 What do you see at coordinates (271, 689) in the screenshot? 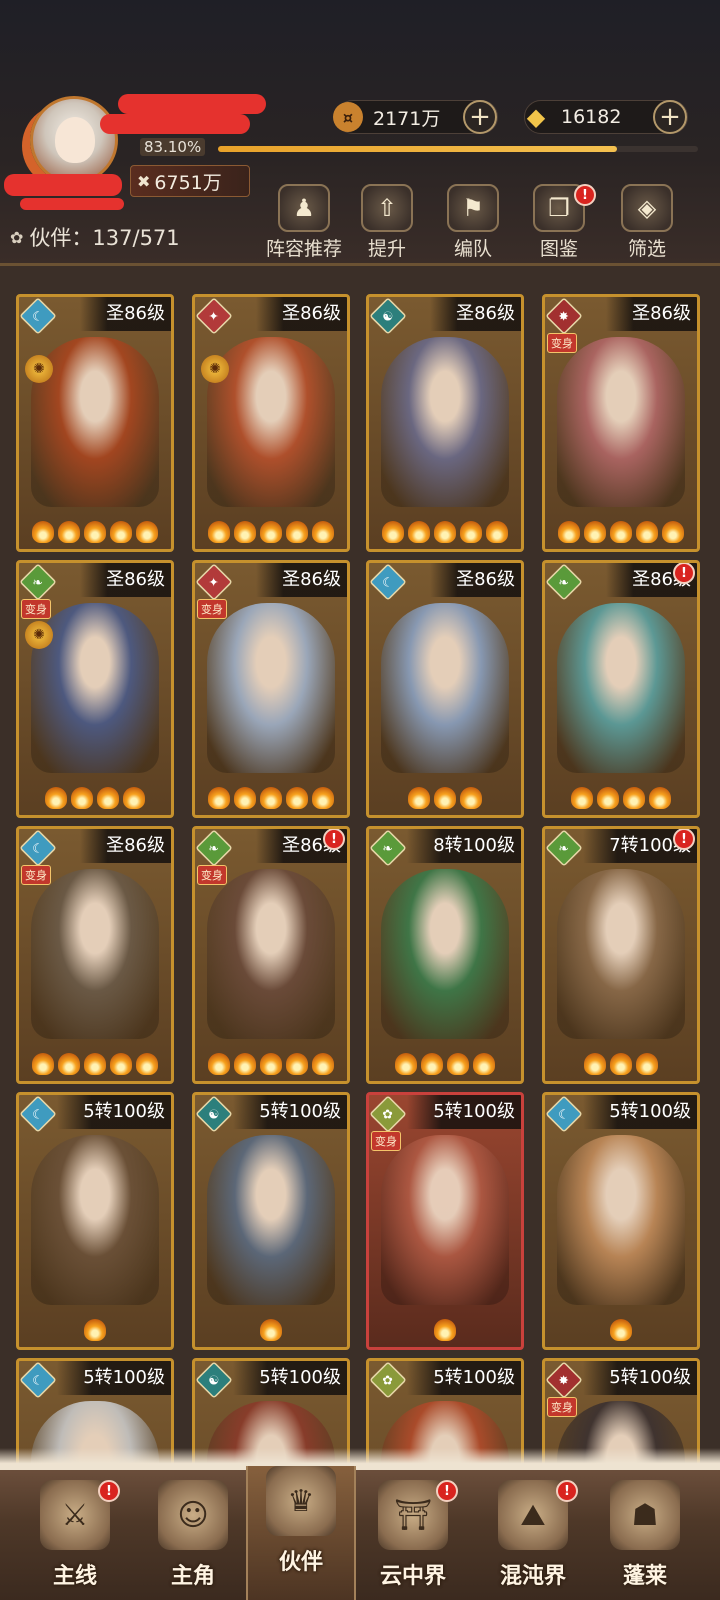
I see `partner-card: 圣86级 ✦ 变身` at bounding box center [271, 689].